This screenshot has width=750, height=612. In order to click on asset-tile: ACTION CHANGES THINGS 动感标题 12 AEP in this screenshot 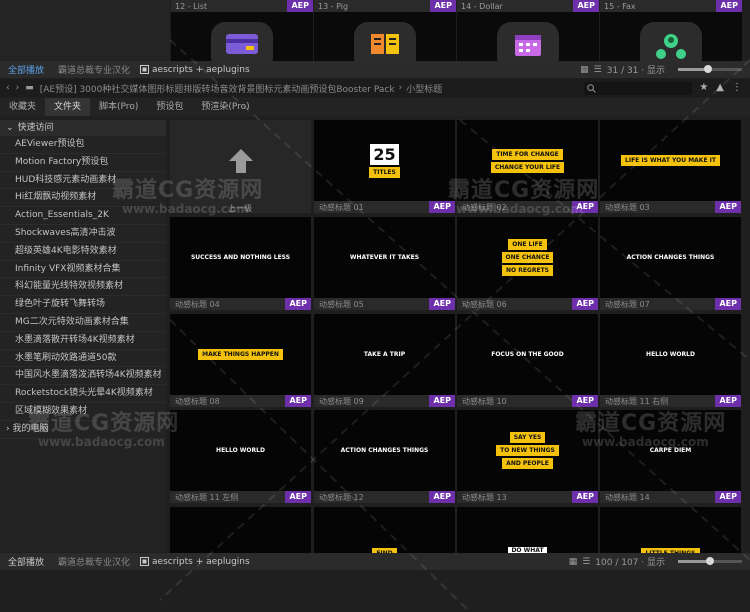, I will do `click(384, 456)`.